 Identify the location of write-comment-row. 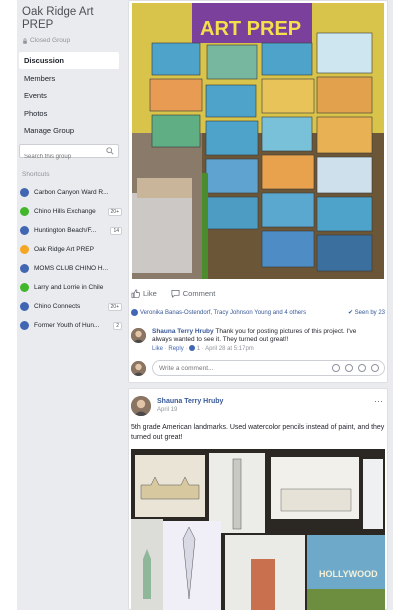
(258, 368).